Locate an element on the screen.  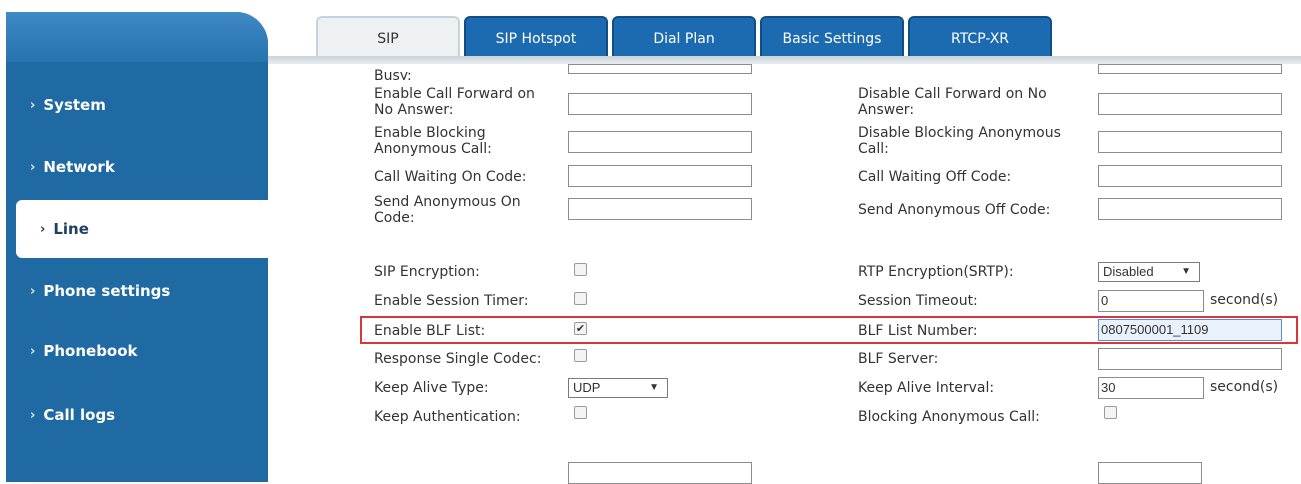
blf-list-checkbox: ✔ is located at coordinates (580, 328).